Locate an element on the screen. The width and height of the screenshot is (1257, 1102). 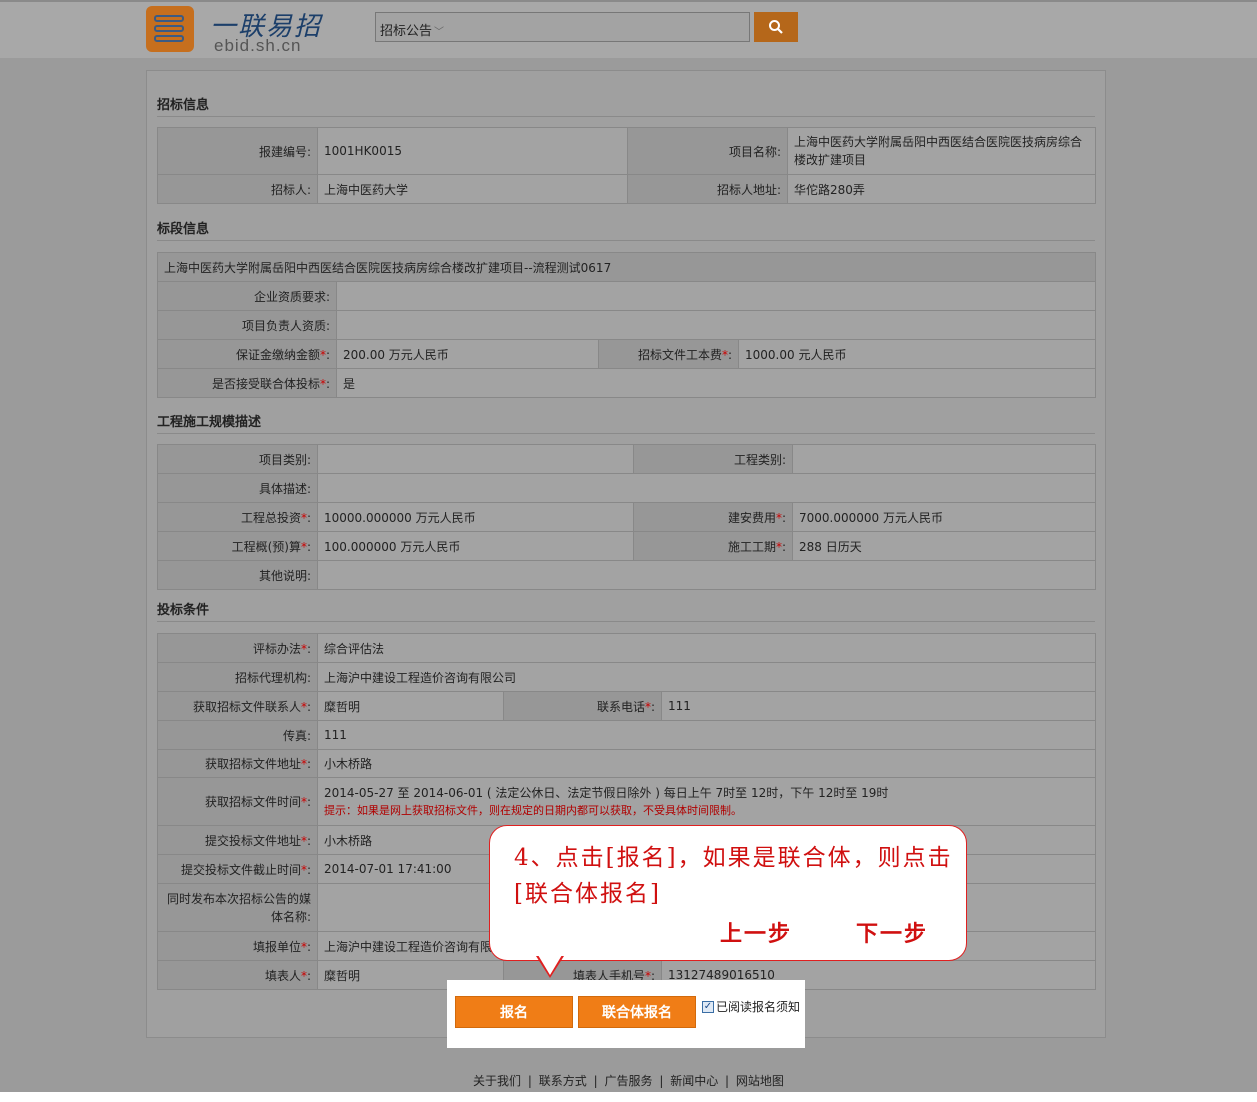
tutorial-callout: 4、点击[报名]，如果是联合体，则点击[联合体报名] 上一步 下一步 is located at coordinates (728, 893).